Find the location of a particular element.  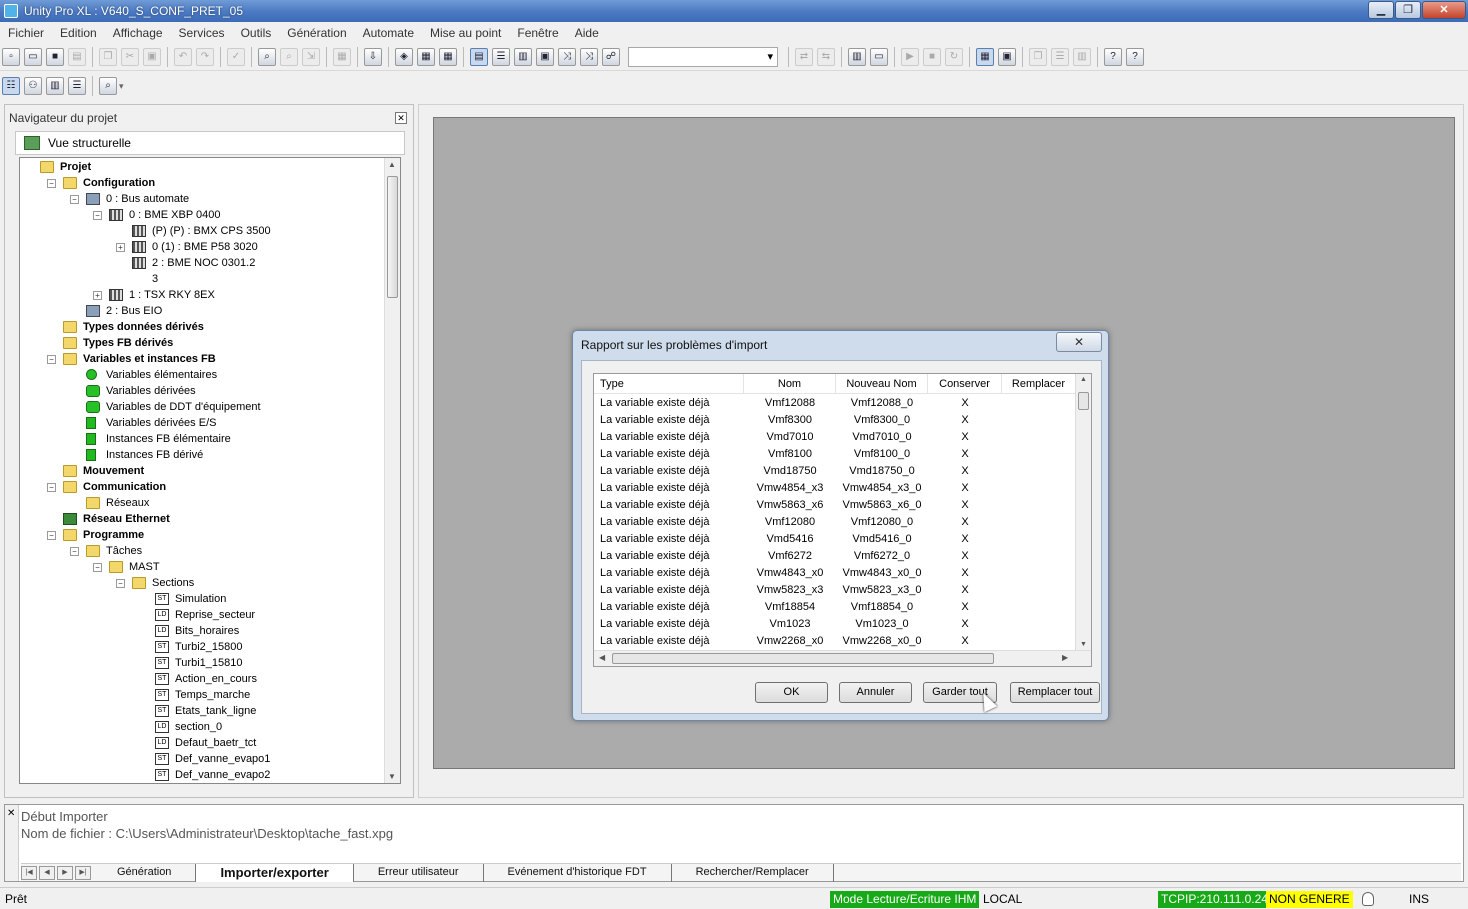

cancel-button: Annuler is located at coordinates (875, 692).